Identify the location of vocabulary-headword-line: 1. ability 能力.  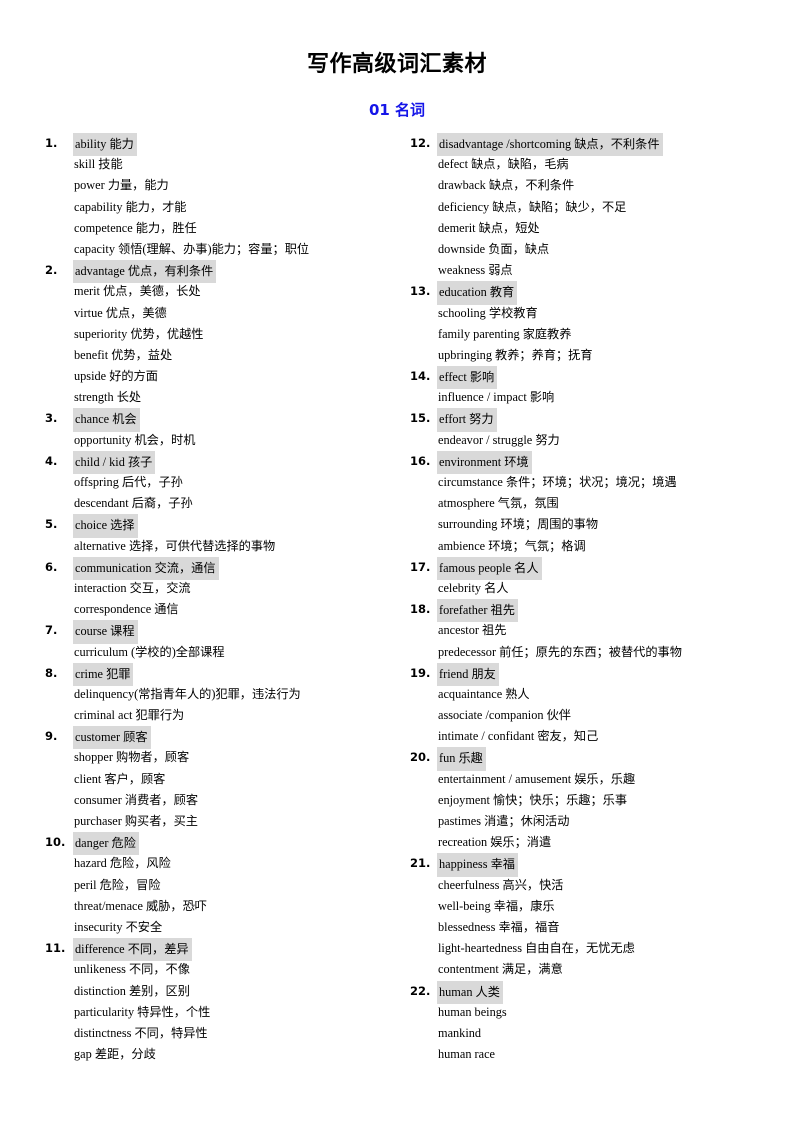
(217, 145).